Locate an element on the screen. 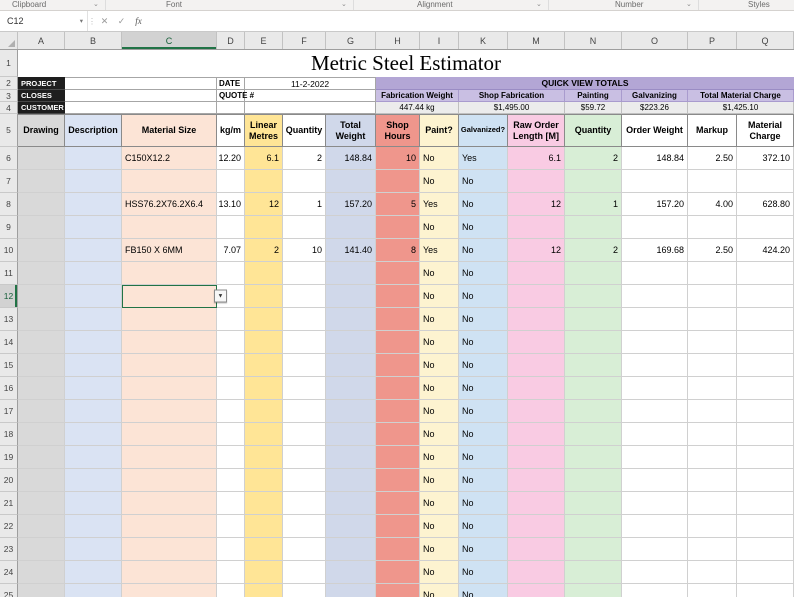 The image size is (794, 597). row-header-25: 25 is located at coordinates (9, 590).